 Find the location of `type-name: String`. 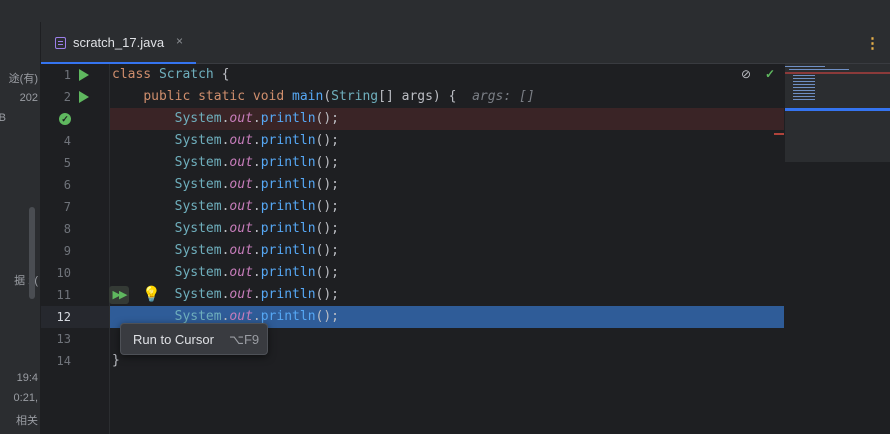

type-name: String is located at coordinates (355, 96).